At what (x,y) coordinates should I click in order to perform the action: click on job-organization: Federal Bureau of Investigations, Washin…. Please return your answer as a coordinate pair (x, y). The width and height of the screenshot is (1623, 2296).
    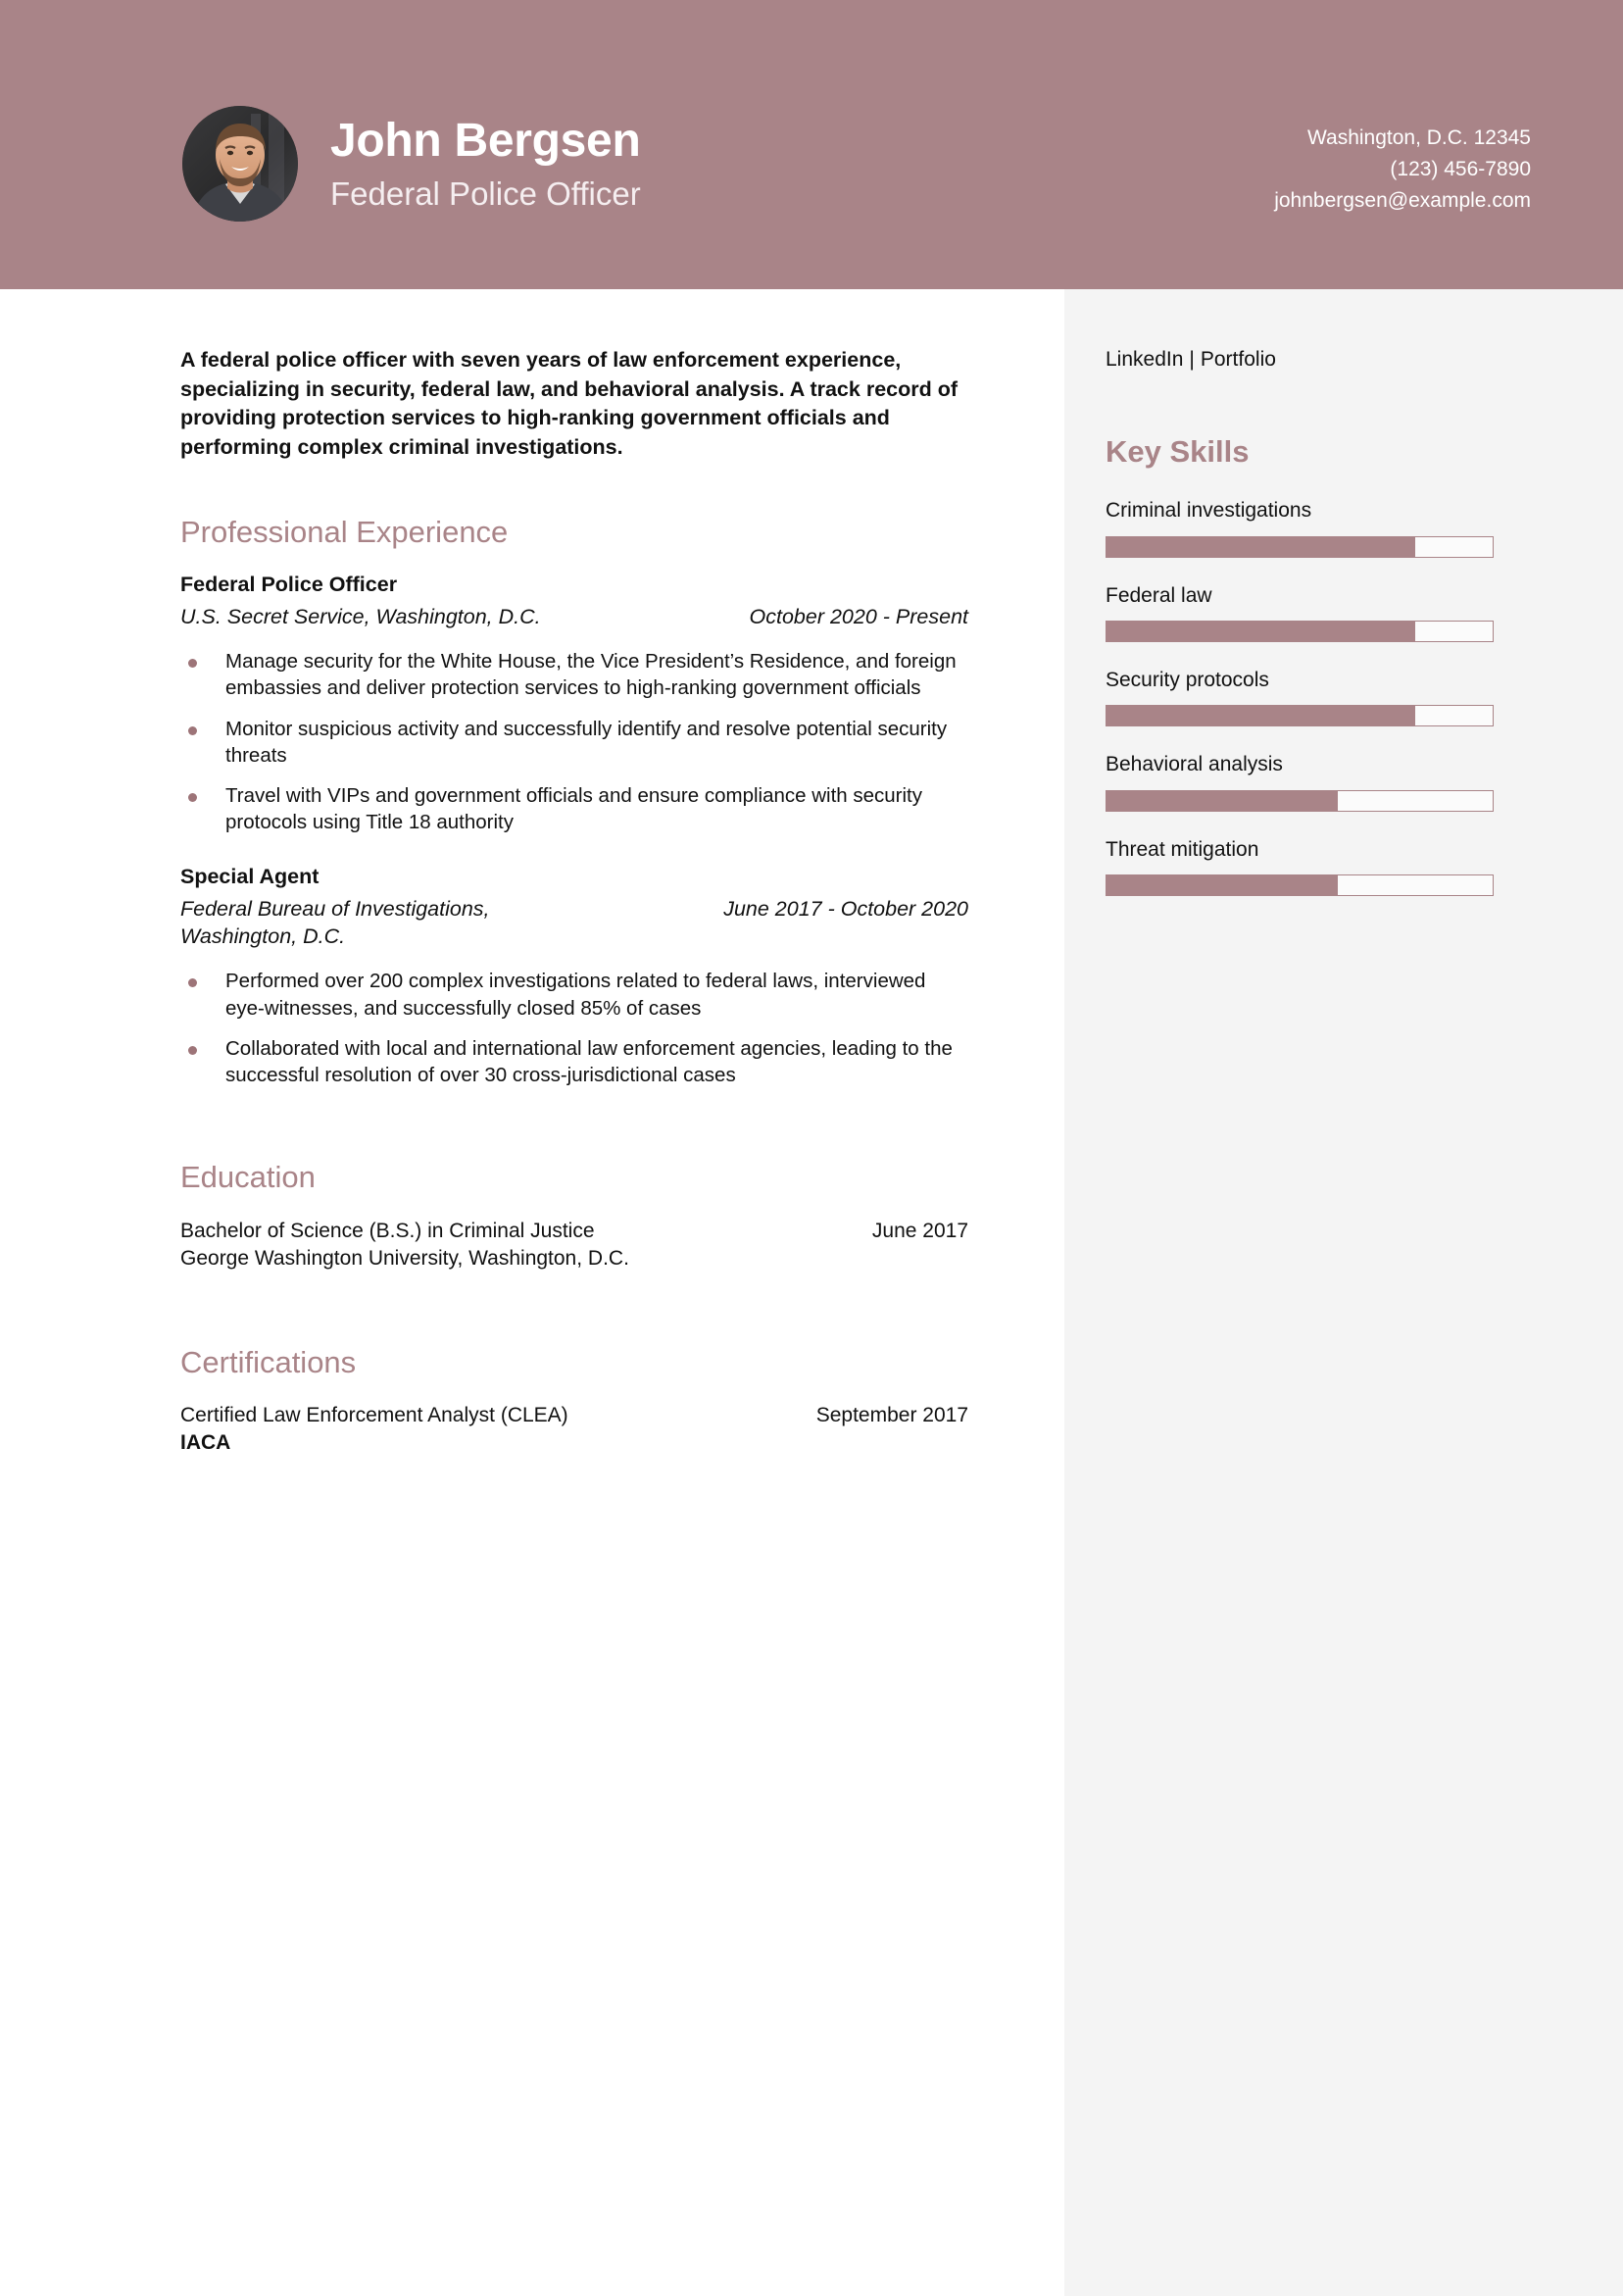
    Looking at the image, I should click on (335, 922).